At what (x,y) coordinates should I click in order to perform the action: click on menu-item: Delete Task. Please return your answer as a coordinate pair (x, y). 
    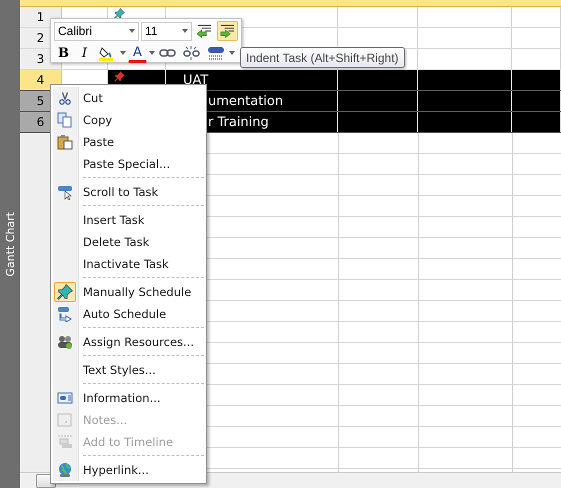
    Looking at the image, I should click on (128, 242).